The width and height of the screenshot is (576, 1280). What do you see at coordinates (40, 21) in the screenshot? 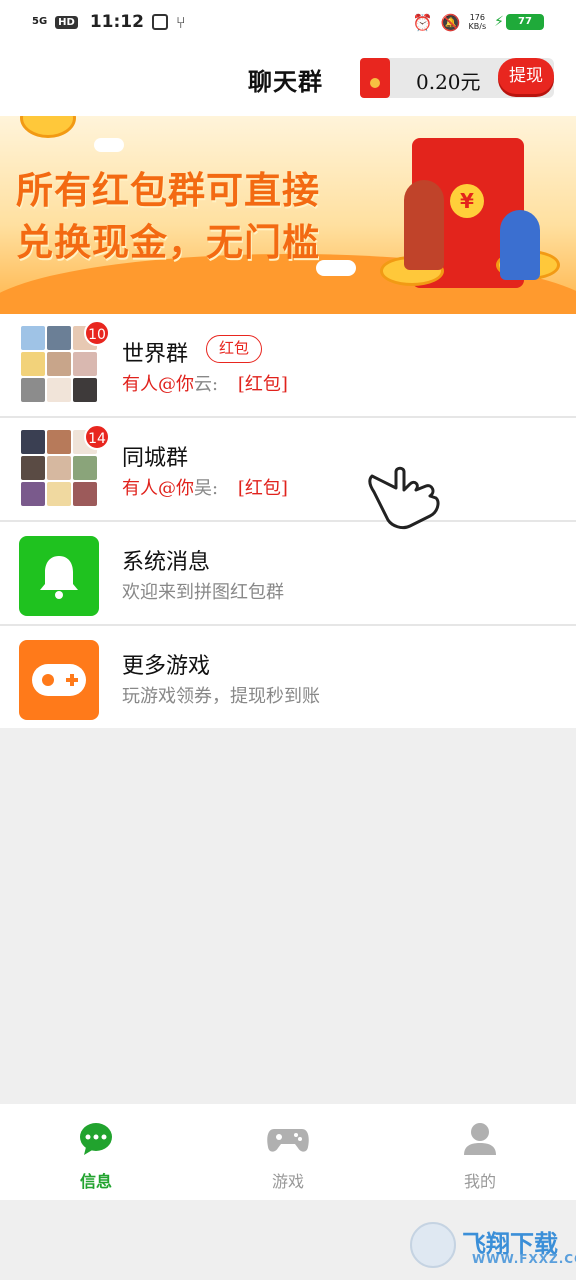
I see `signal-indicator: 5G` at bounding box center [40, 21].